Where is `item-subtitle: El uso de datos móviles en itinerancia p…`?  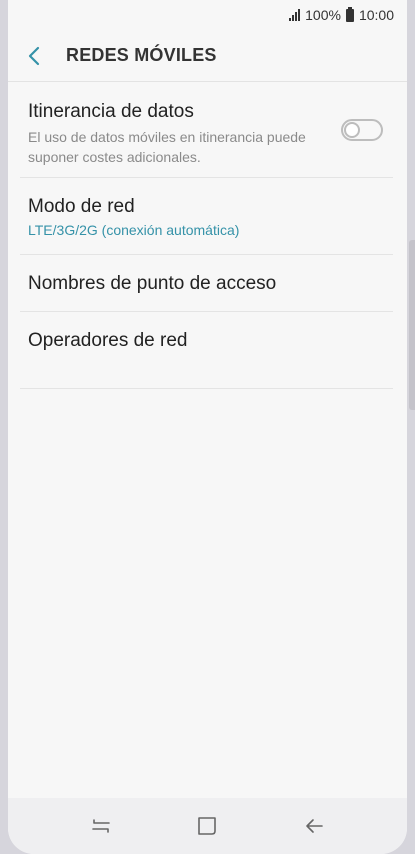 item-subtitle: El uso de datos móviles en itinerancia p… is located at coordinates (167, 147).